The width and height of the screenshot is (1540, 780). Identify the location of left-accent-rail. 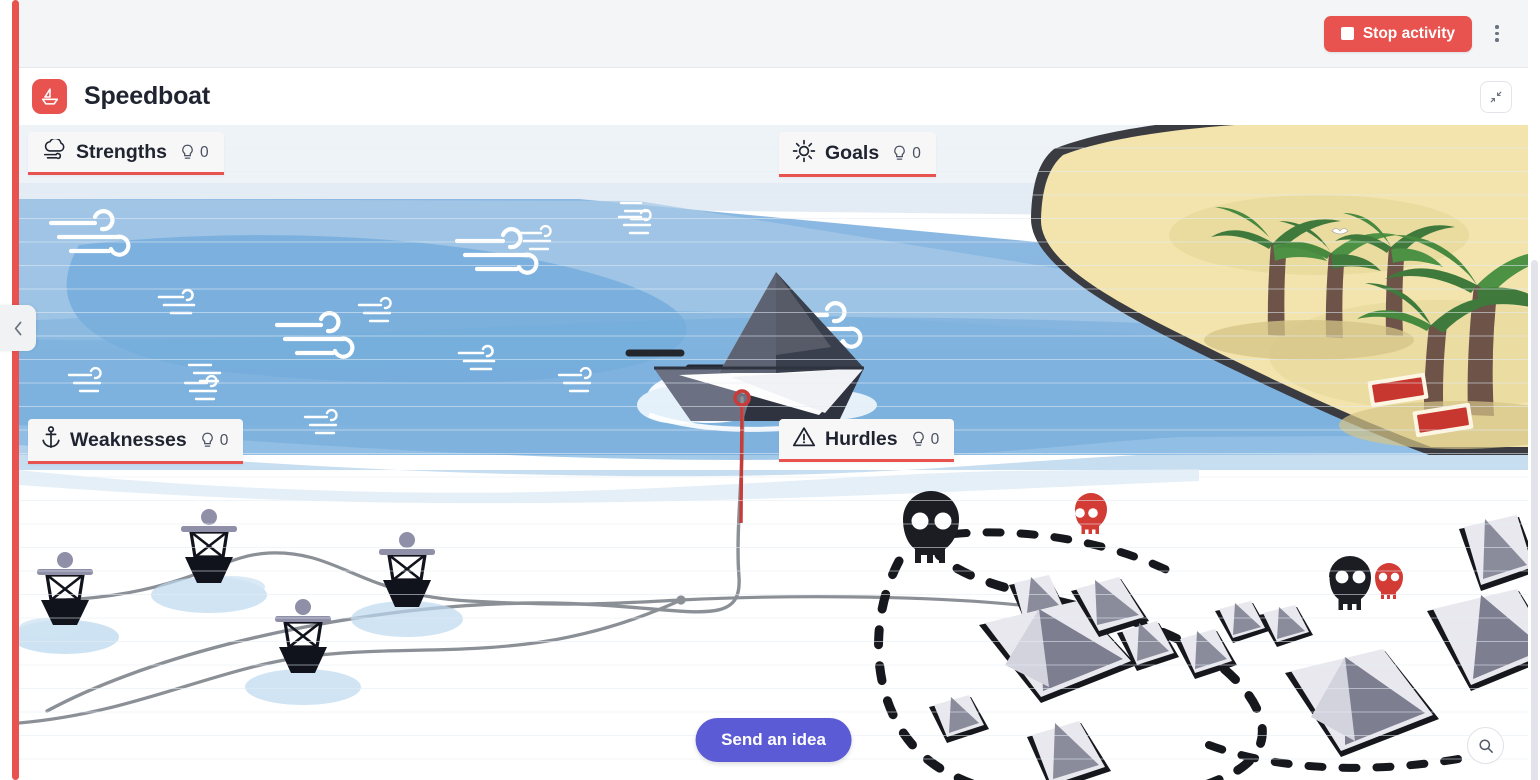
(15, 390).